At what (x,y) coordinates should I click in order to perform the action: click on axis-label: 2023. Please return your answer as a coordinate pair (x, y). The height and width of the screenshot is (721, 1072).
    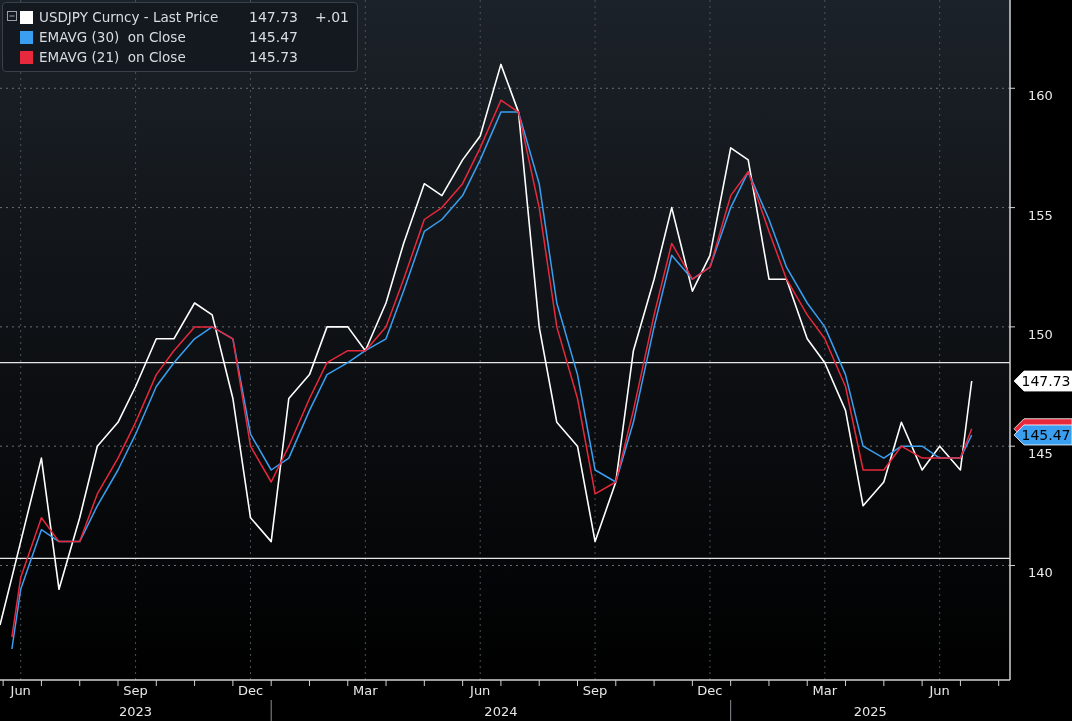
    Looking at the image, I should click on (136, 711).